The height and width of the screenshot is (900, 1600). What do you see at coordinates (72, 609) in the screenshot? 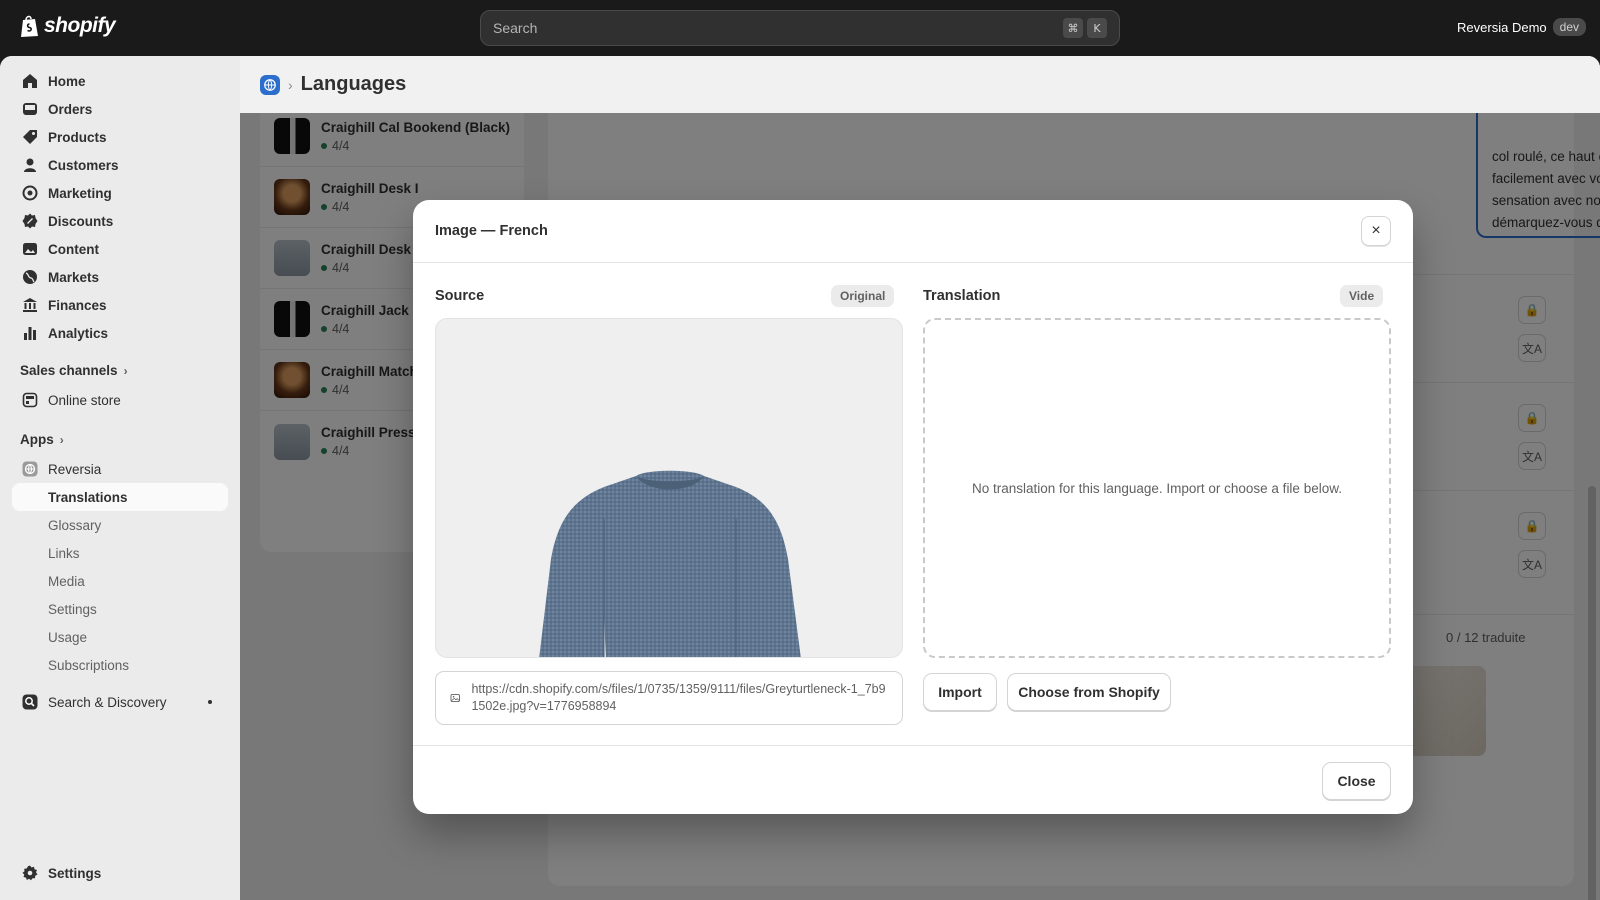
I see `subitem-label: Settings` at bounding box center [72, 609].